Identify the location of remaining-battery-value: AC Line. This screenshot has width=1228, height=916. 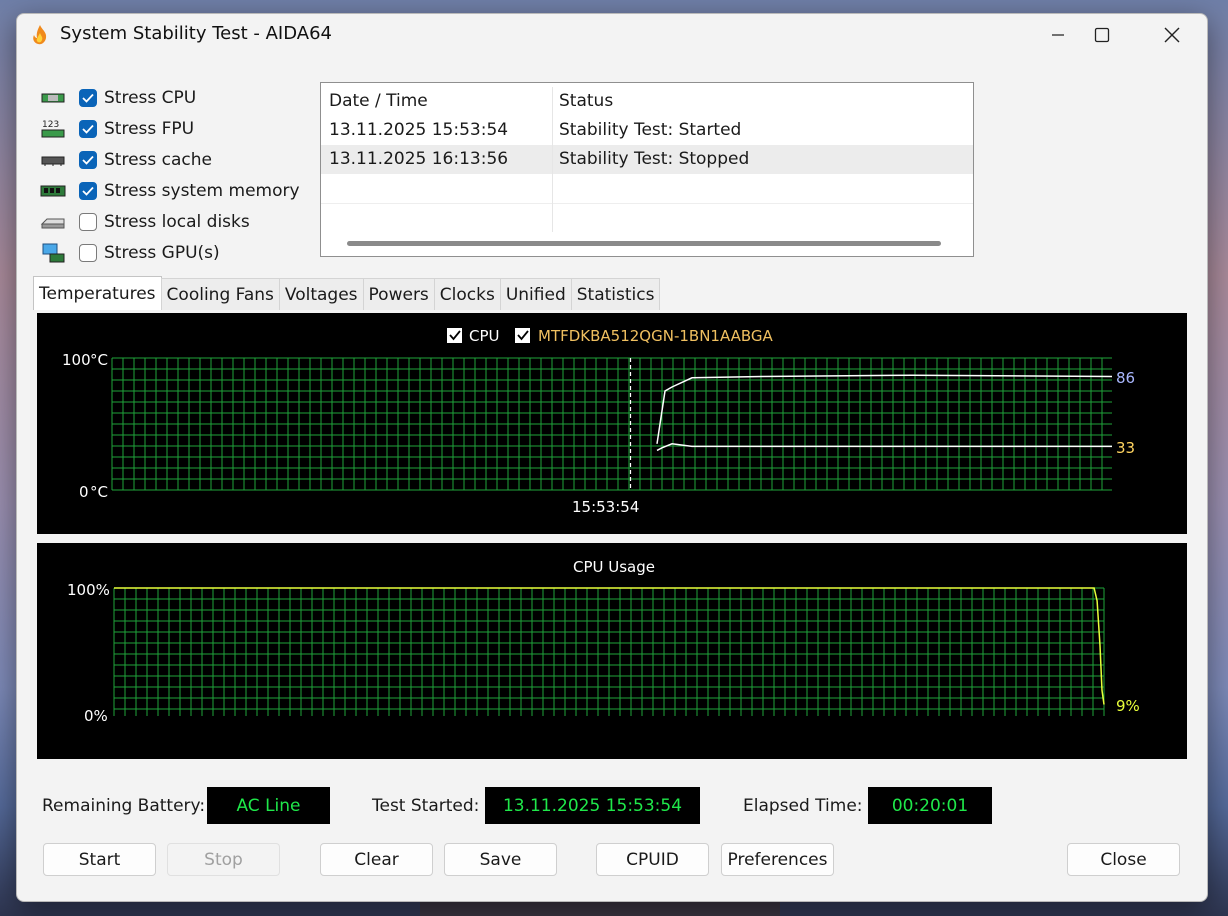
(268, 805).